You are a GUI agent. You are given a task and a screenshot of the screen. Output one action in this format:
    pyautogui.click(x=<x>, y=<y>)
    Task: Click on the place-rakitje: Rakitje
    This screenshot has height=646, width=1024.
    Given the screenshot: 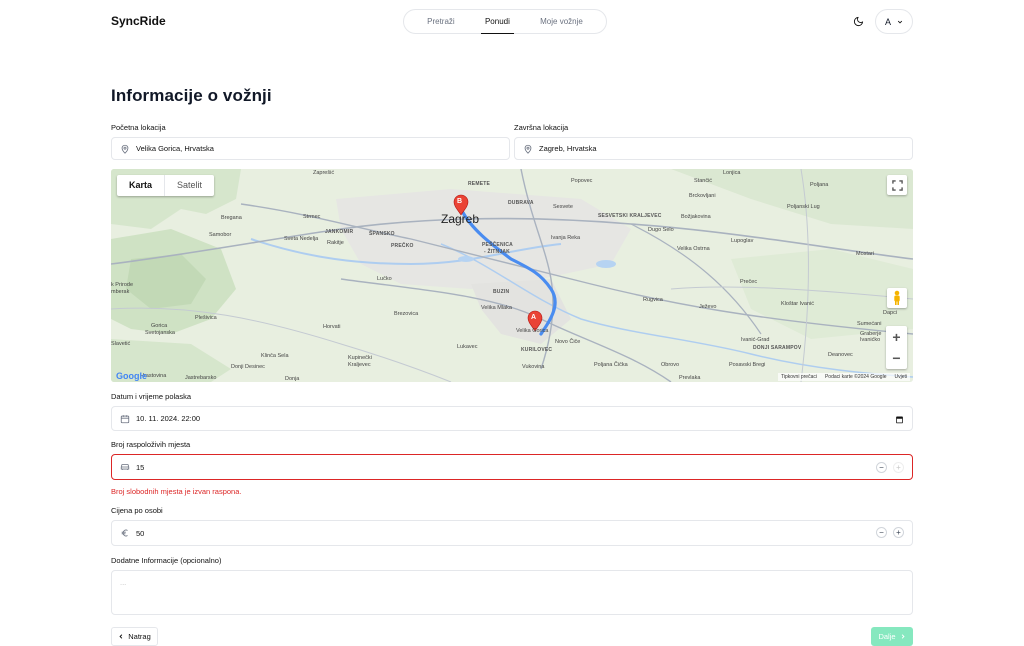 What is the action you would take?
    pyautogui.click(x=335, y=243)
    